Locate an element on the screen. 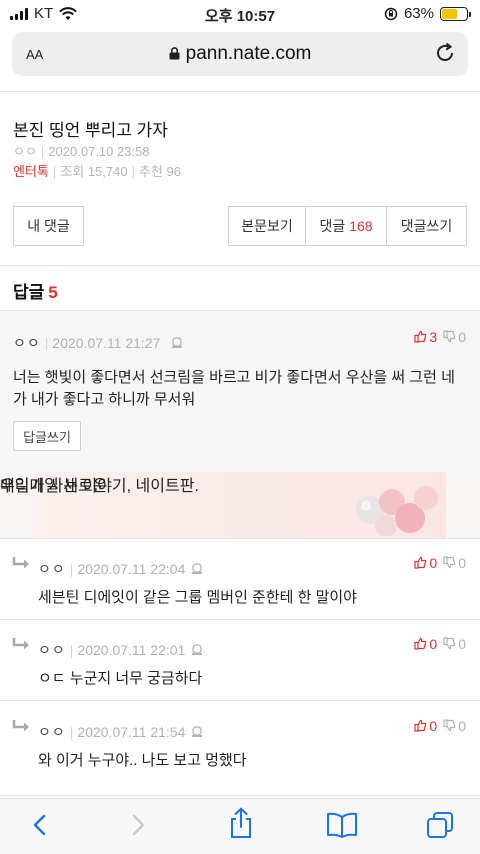 The height and width of the screenshot is (854, 480). replies-count: 5 is located at coordinates (53, 292).